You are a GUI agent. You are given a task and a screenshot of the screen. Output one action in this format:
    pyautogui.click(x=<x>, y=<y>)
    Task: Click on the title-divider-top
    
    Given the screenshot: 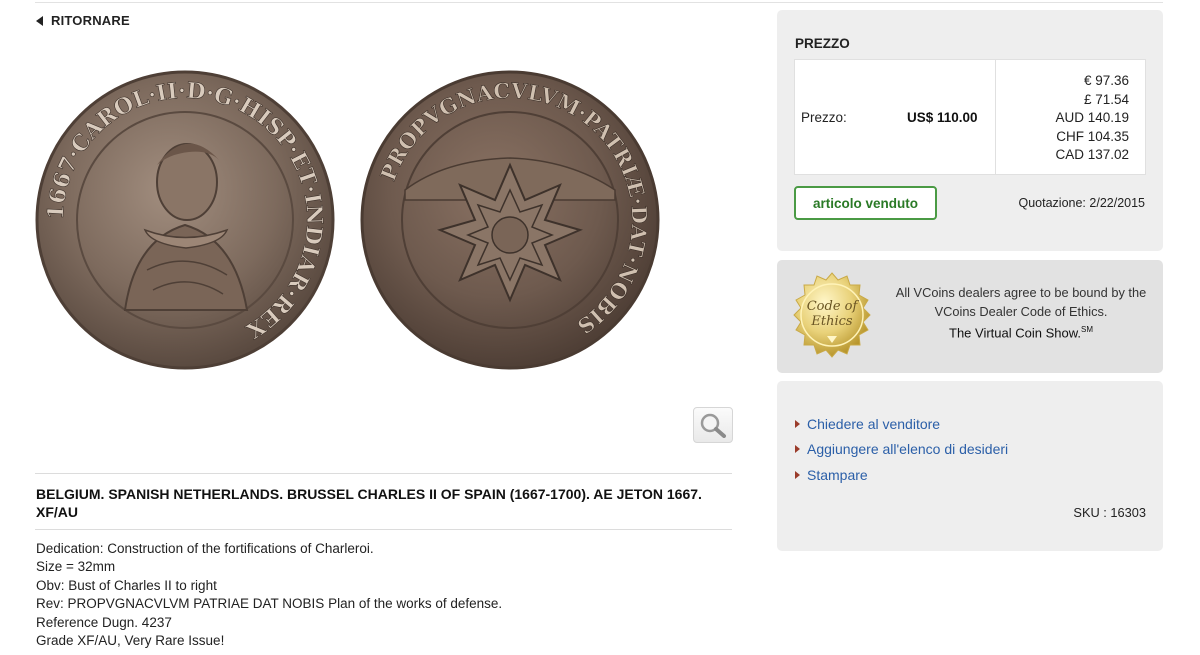 What is the action you would take?
    pyautogui.click(x=383, y=473)
    